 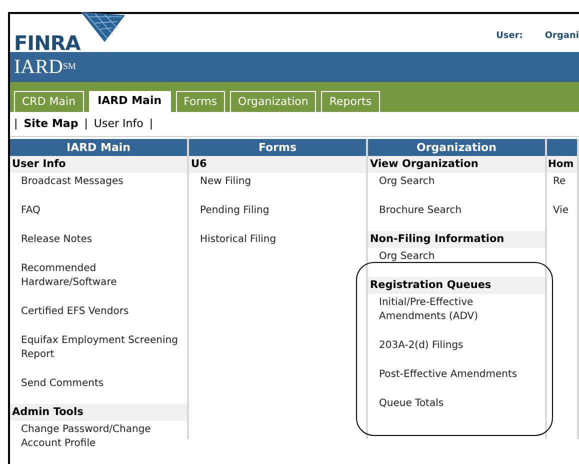 I want to click on column-header: Forms, so click(x=277, y=147).